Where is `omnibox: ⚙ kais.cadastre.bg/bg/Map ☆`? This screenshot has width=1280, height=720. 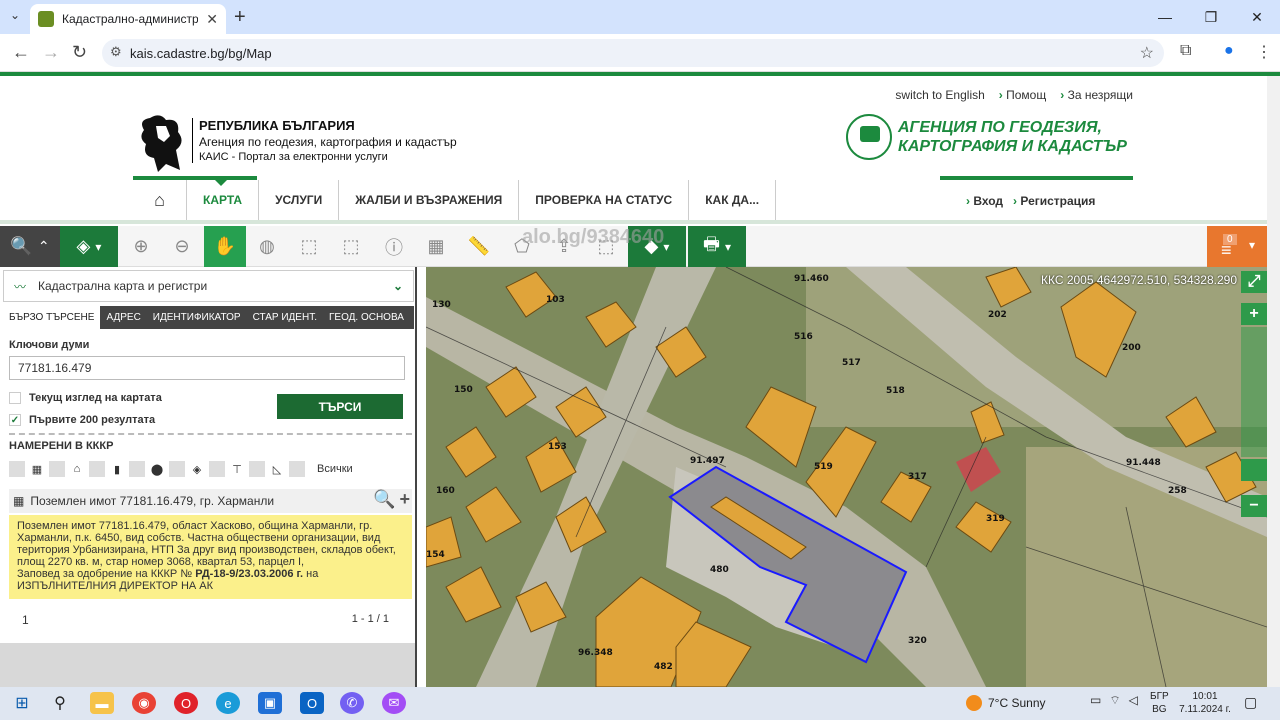
omnibox: ⚙ kais.cadastre.bg/bg/Map ☆ is located at coordinates (633, 53).